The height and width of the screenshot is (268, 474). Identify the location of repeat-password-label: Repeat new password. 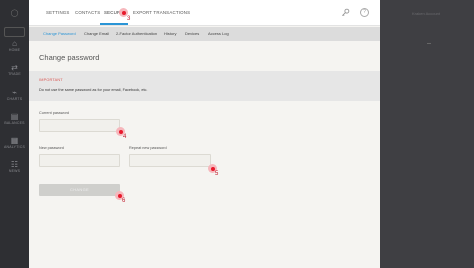
(148, 148).